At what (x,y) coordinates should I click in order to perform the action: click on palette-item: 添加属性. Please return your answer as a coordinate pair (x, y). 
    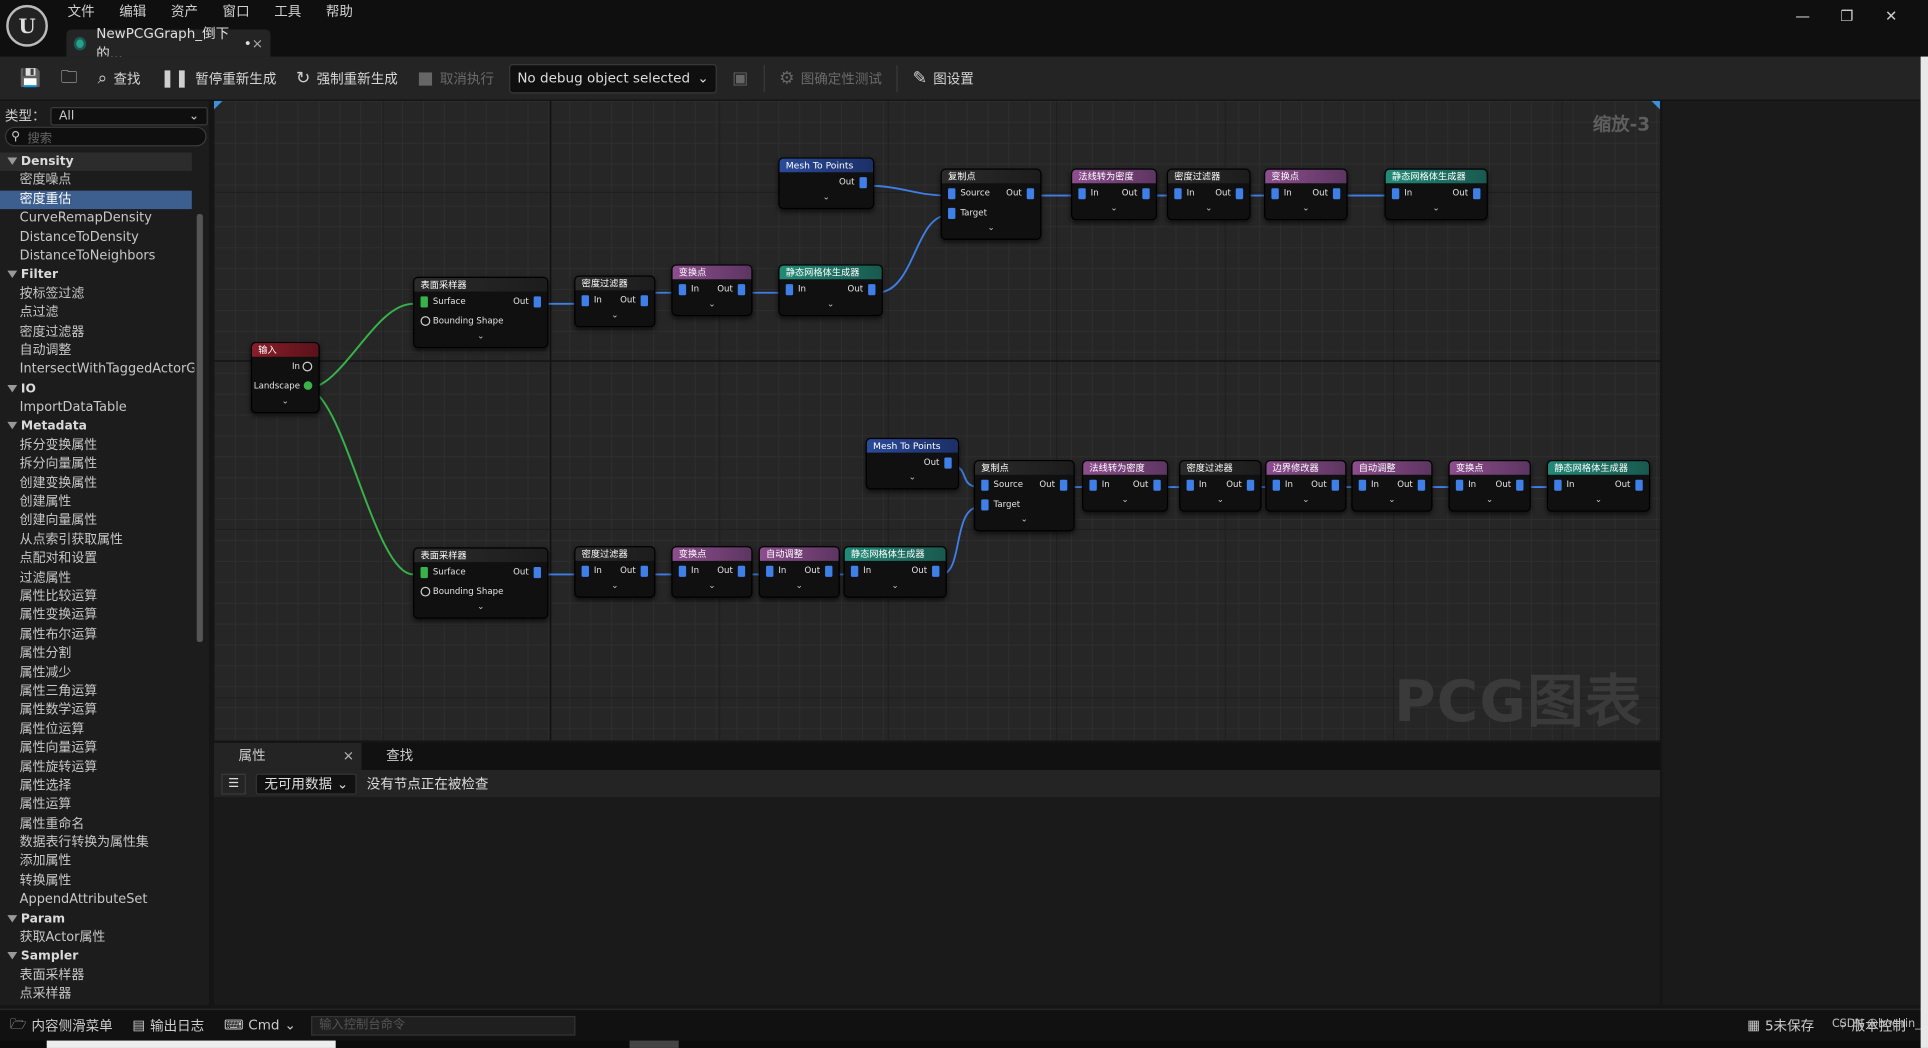
    Looking at the image, I should click on (97, 862).